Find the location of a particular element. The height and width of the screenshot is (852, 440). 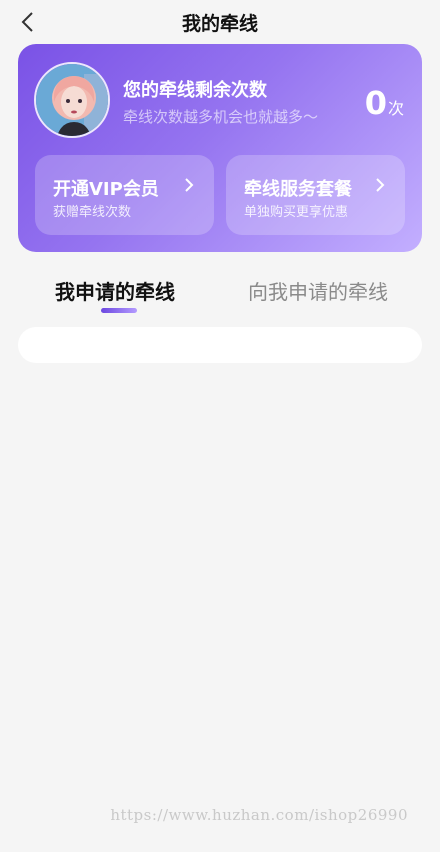

tab-indicator is located at coordinates (119, 310).